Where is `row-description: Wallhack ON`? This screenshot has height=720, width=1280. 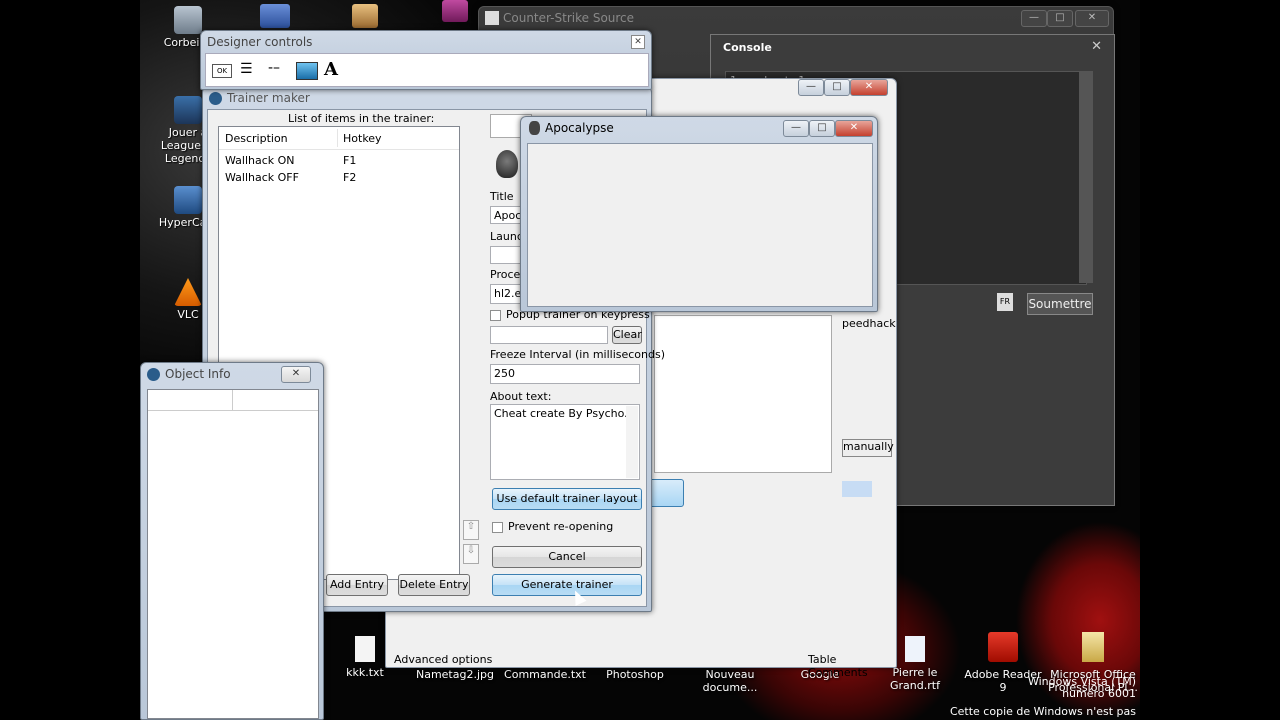 row-description: Wallhack ON is located at coordinates (260, 160).